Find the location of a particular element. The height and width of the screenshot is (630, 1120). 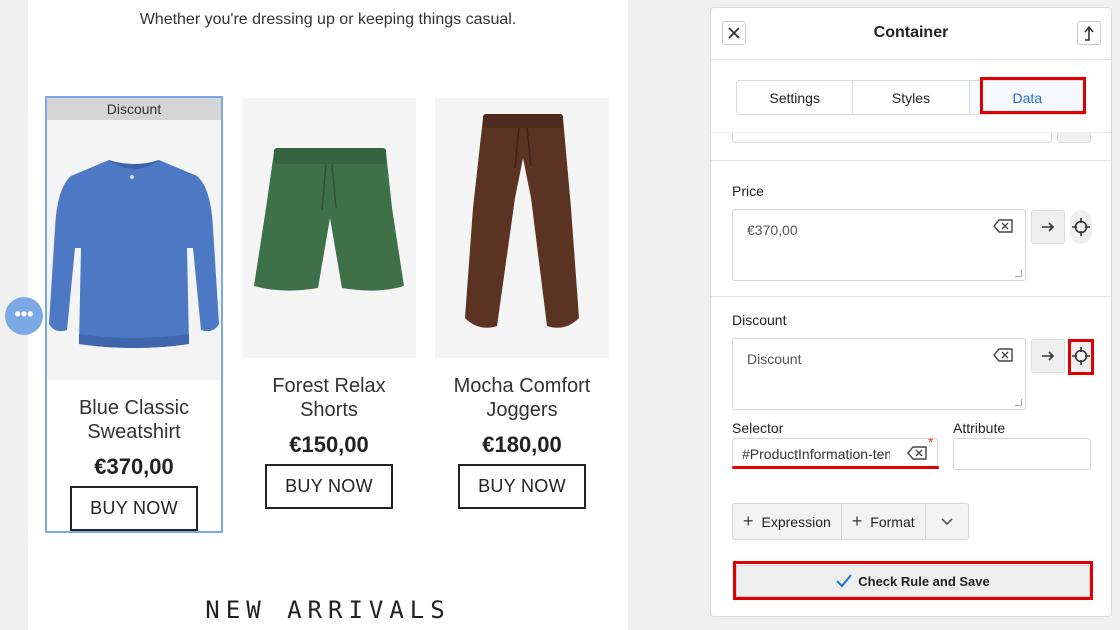

product-card-shorts: Forest Relax Shorts €150,00 BUY NOW is located at coordinates (329, 303).